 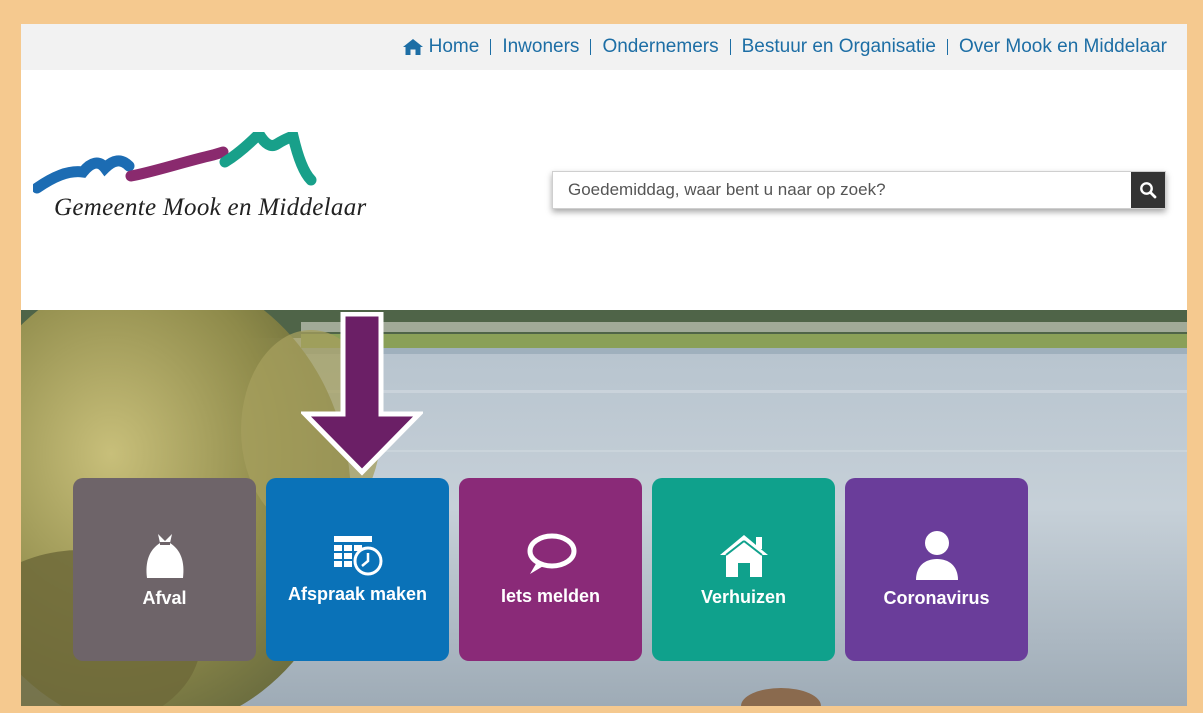 I want to click on nav-inwoners: Inwoners, so click(x=540, y=47).